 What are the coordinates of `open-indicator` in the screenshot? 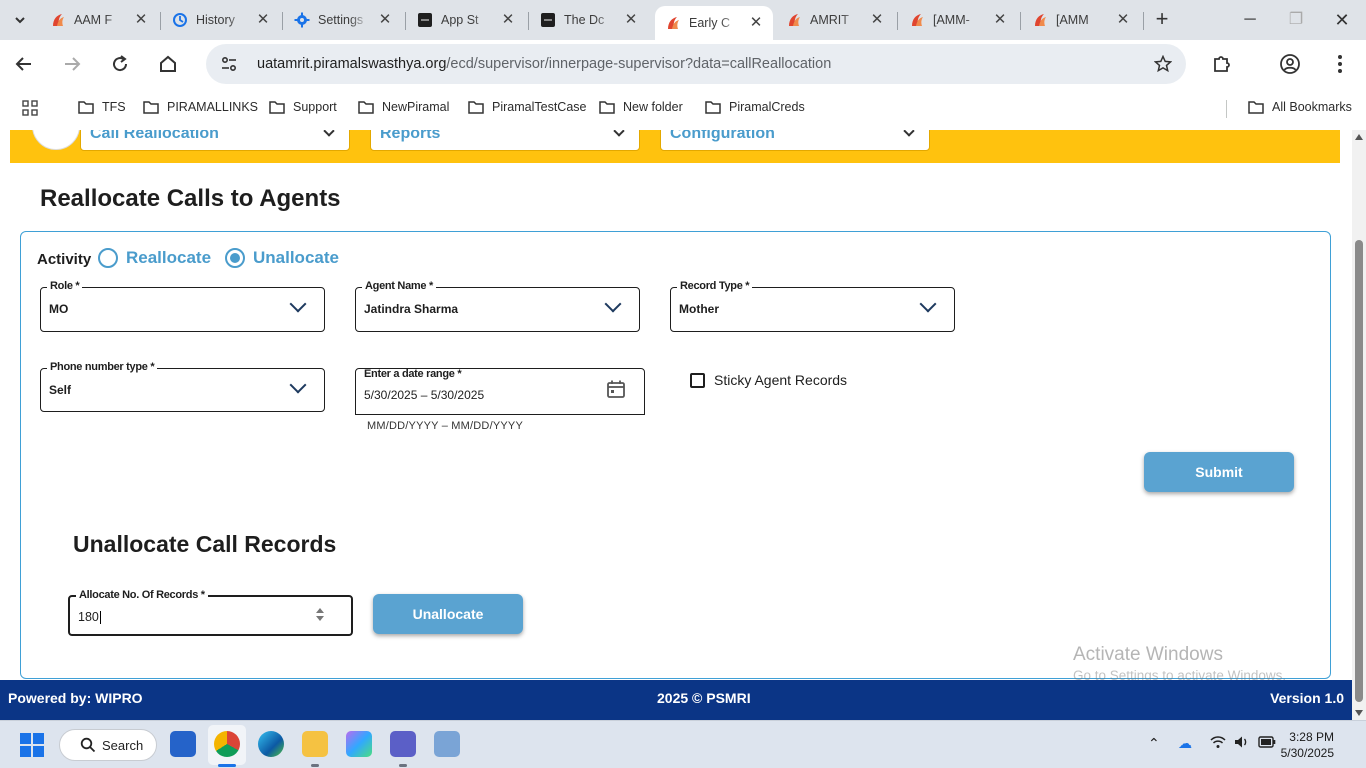 It's located at (315, 765).